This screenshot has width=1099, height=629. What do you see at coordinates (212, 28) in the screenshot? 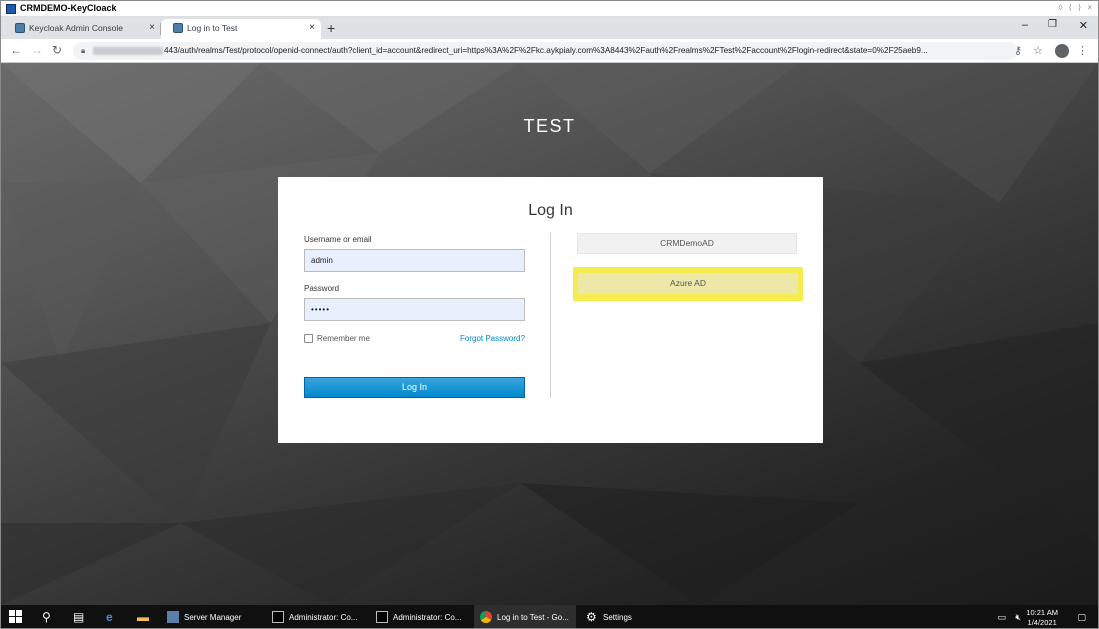
I see `tab-label: Log in to Test` at bounding box center [212, 28].